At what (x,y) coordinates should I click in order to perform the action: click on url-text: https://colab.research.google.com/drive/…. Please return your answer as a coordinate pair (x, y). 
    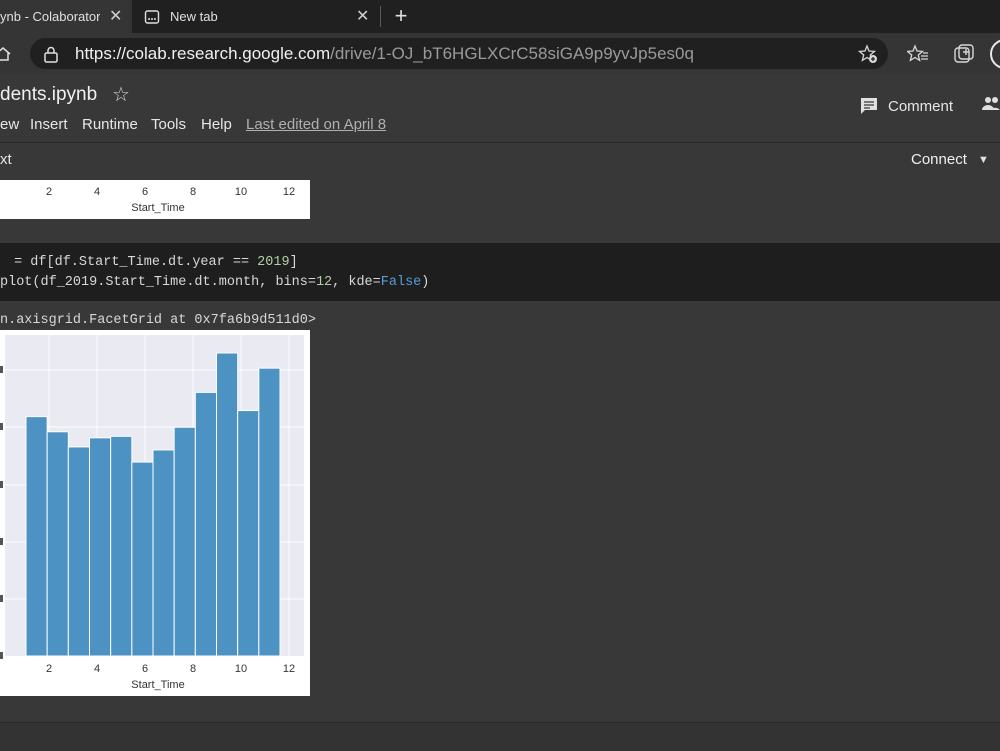
    Looking at the image, I should click on (384, 54).